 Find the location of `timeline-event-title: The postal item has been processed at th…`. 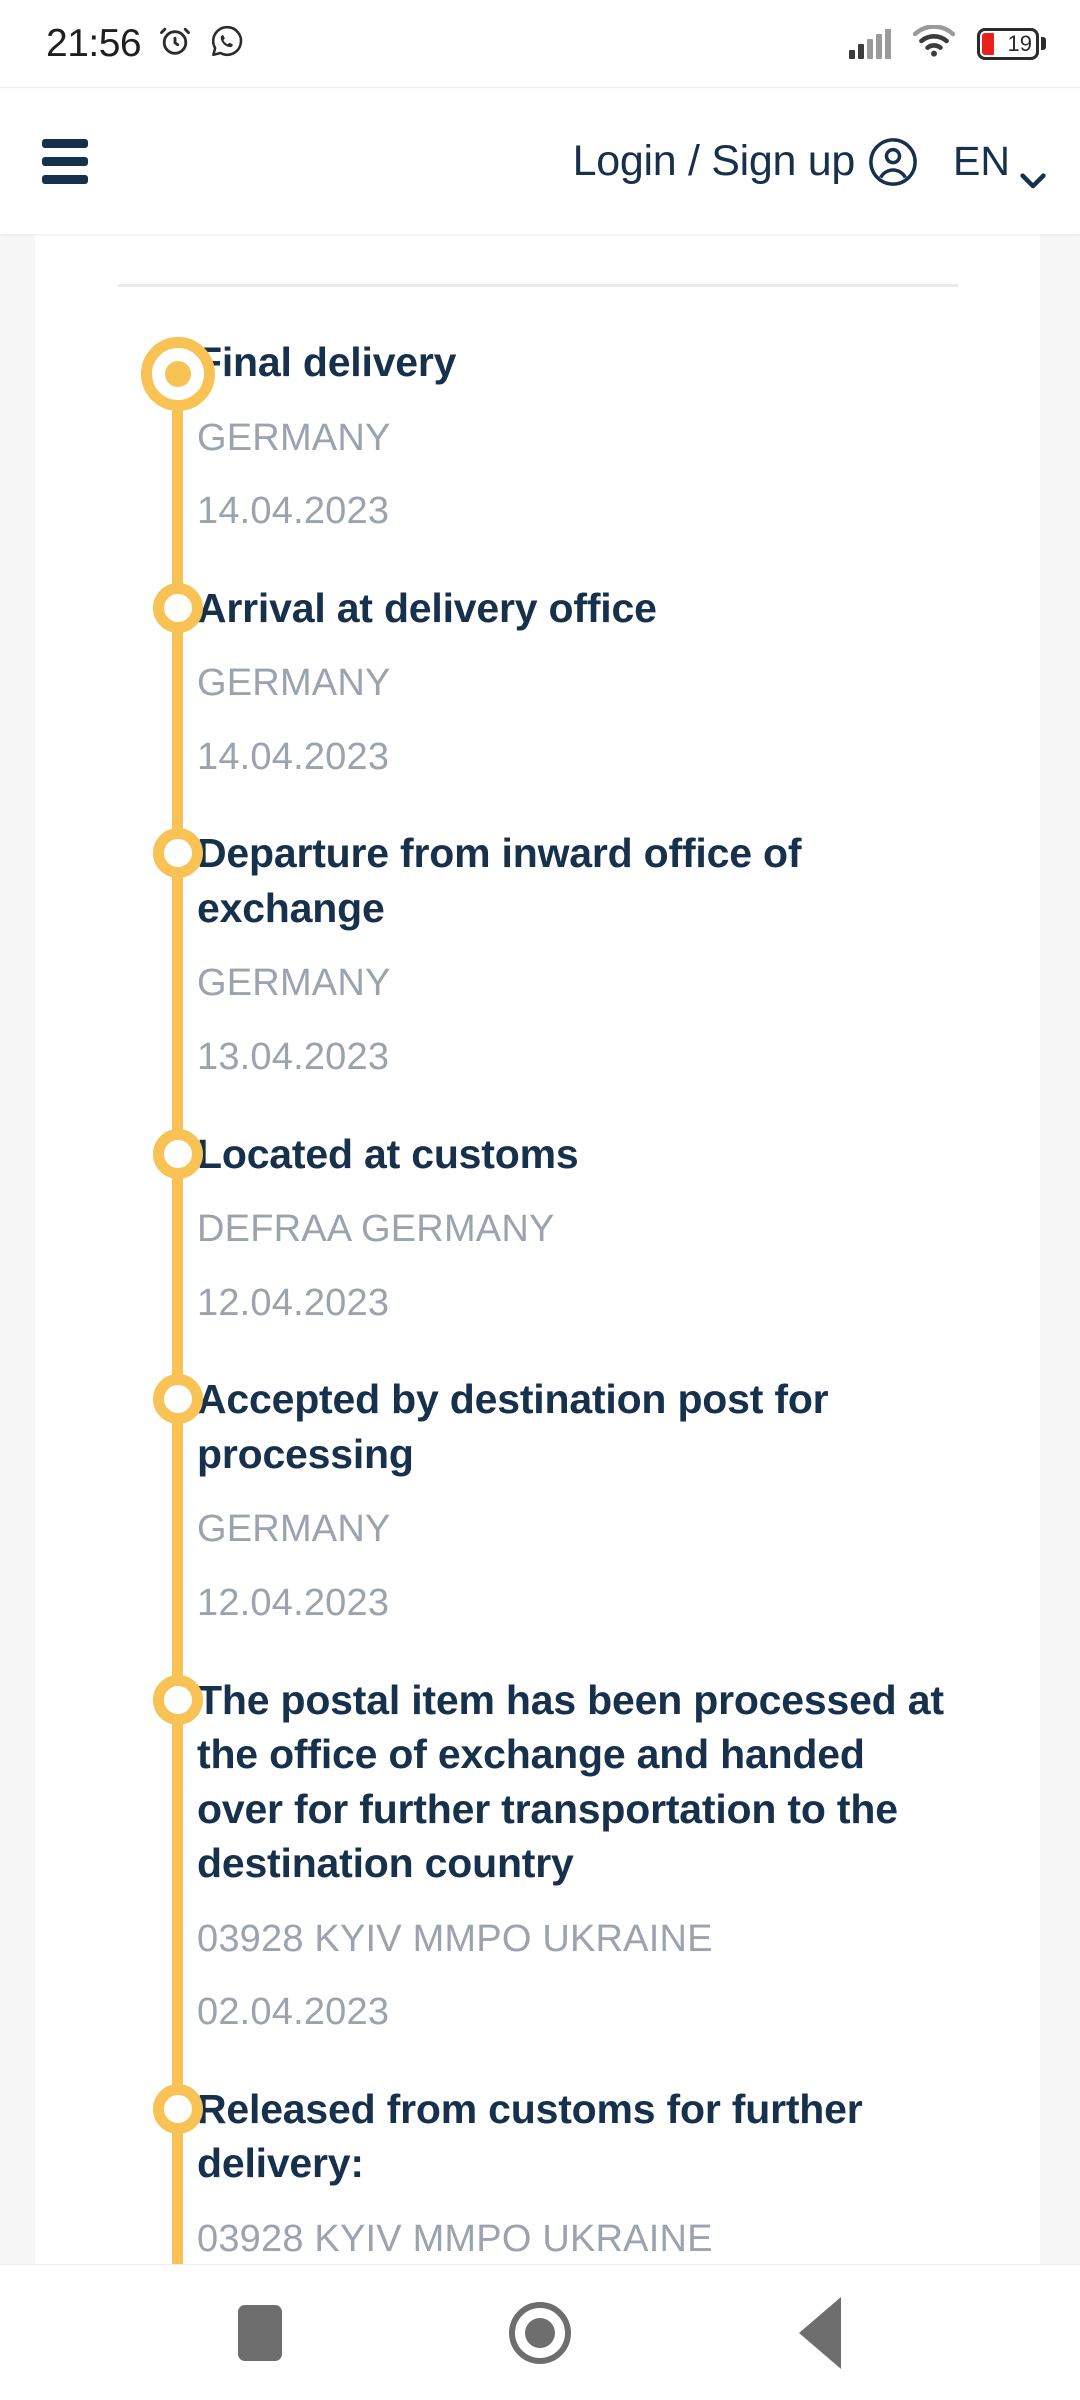

timeline-event-title: The postal item has been processed at th… is located at coordinates (570, 1781).